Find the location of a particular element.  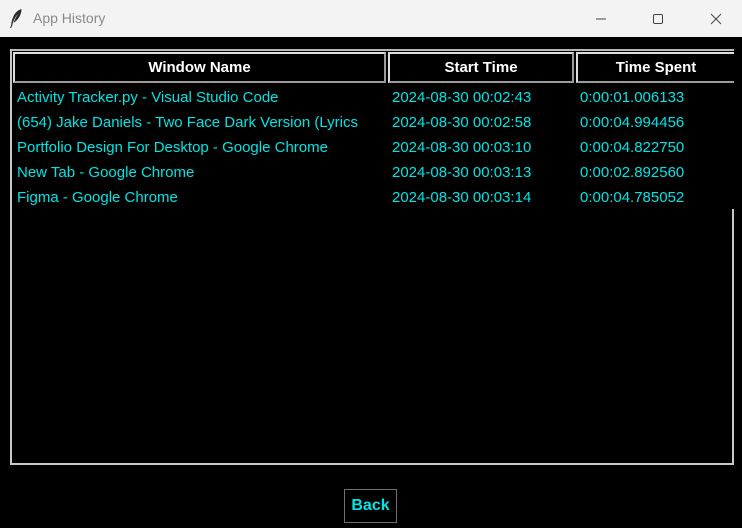

table-border-right is located at coordinates (733, 337).